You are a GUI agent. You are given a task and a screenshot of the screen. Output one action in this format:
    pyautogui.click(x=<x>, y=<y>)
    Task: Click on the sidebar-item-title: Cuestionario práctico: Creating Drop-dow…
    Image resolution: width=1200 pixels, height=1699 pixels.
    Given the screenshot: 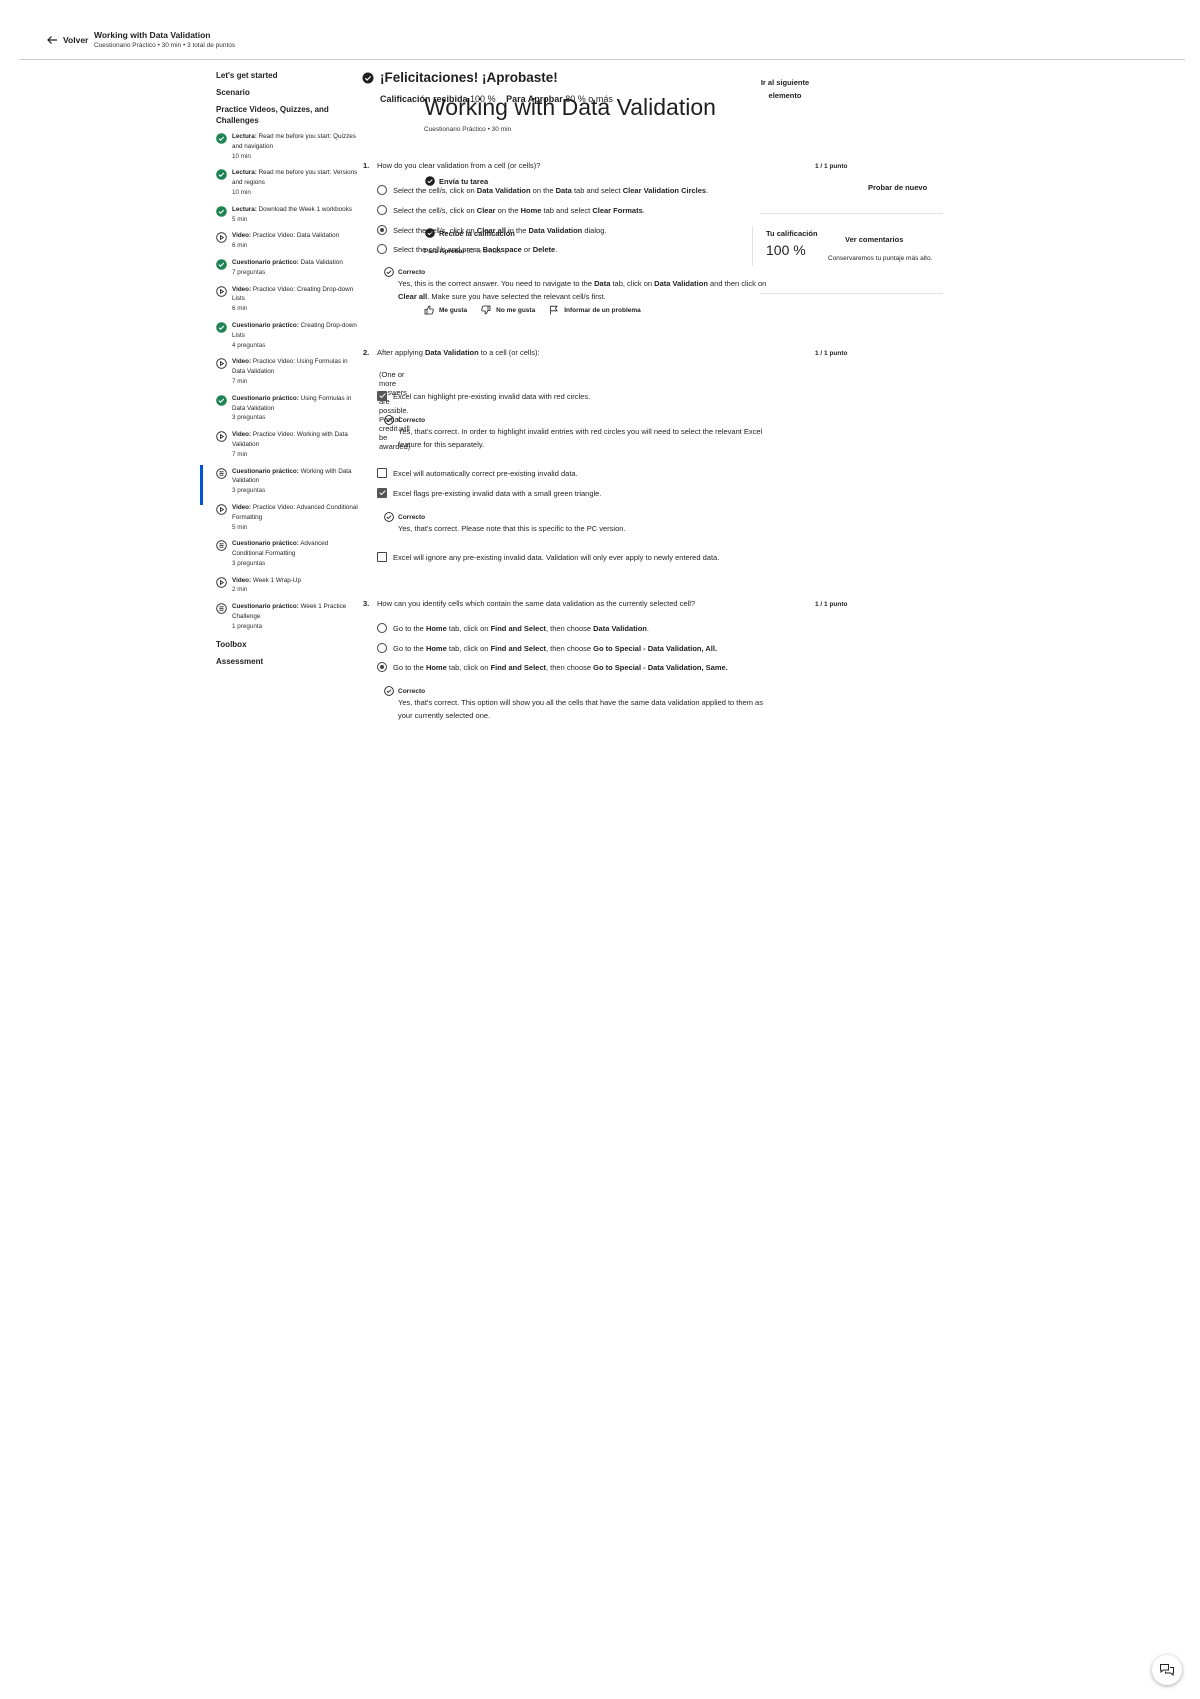 What is the action you would take?
    pyautogui.click(x=296, y=331)
    